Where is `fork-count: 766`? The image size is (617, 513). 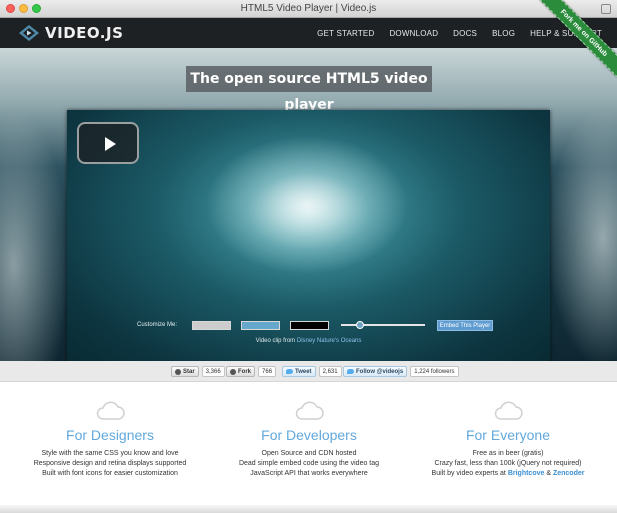
fork-count: 766 is located at coordinates (267, 371).